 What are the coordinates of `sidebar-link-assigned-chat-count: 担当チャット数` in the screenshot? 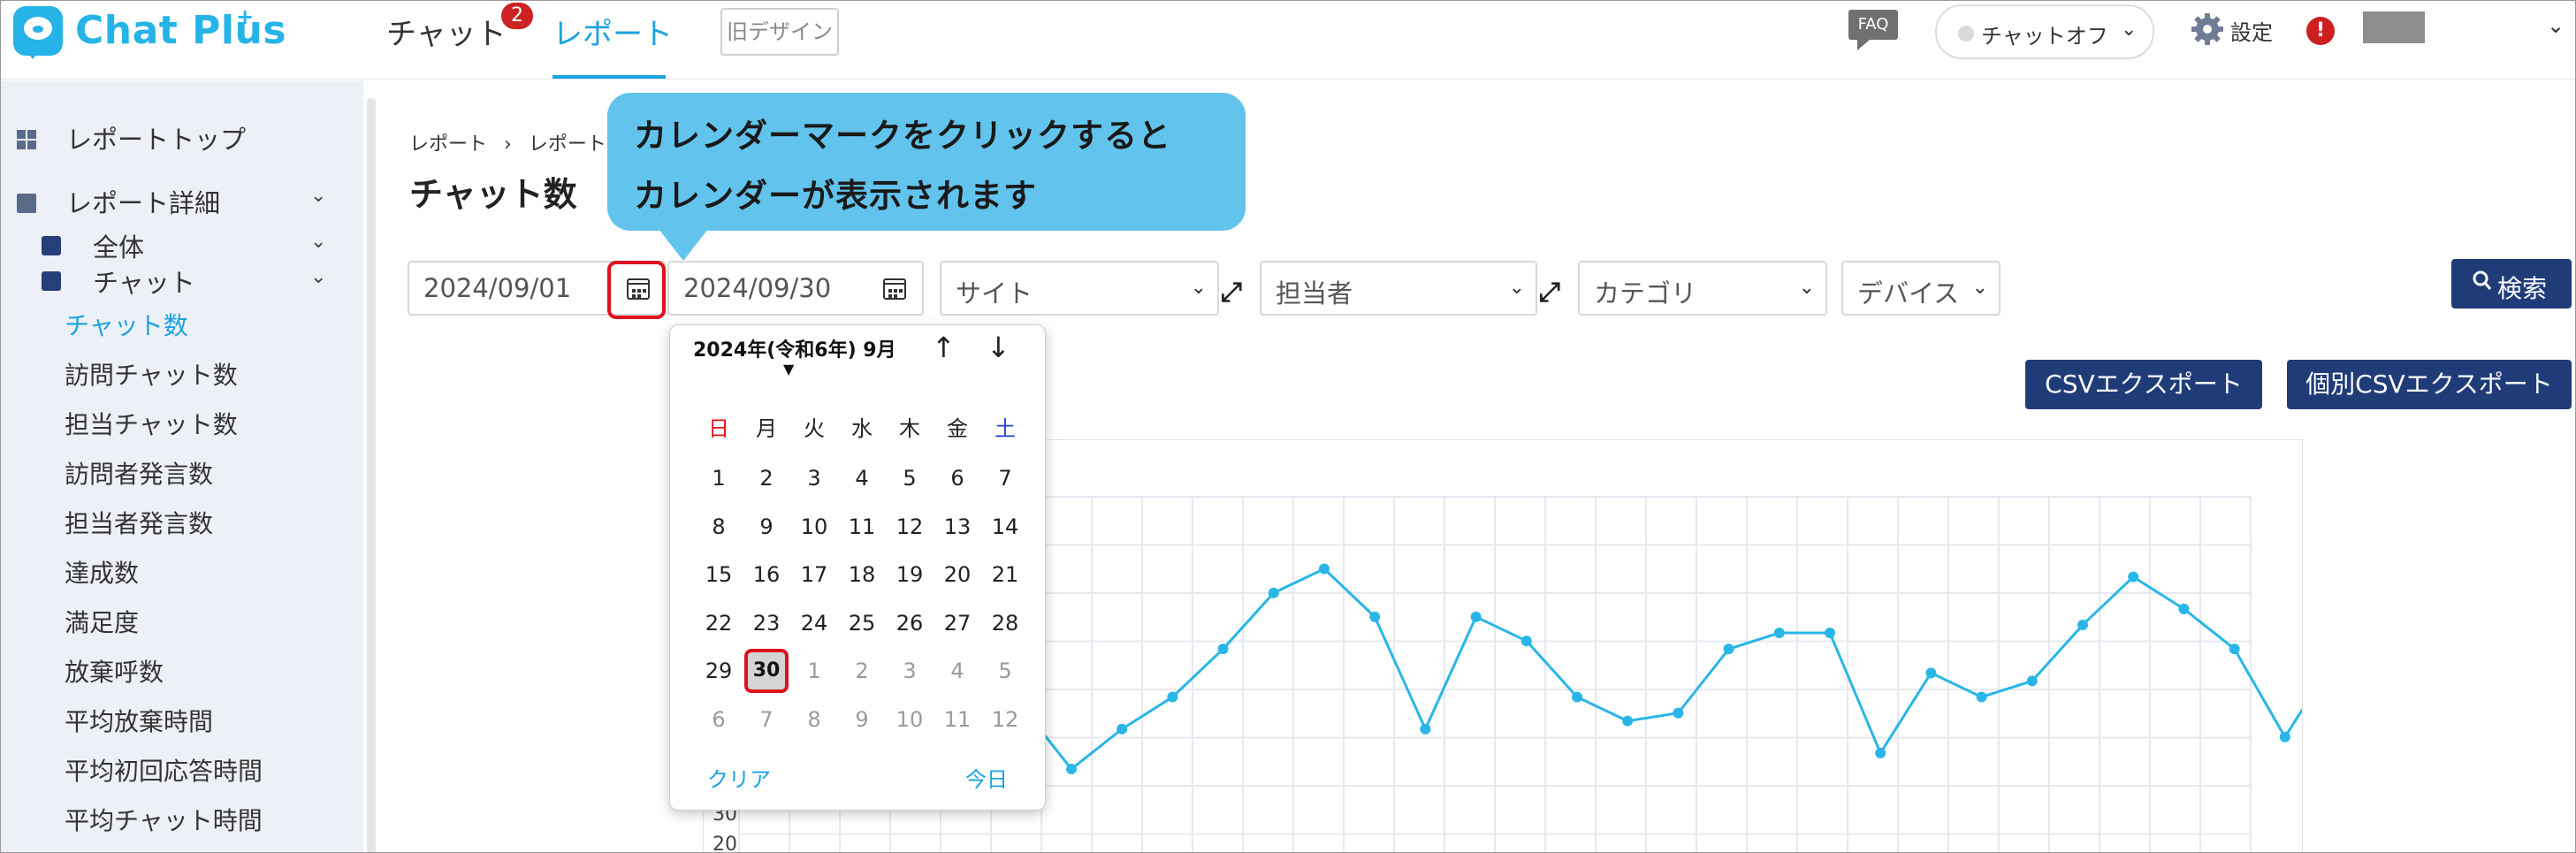 It's located at (151, 424).